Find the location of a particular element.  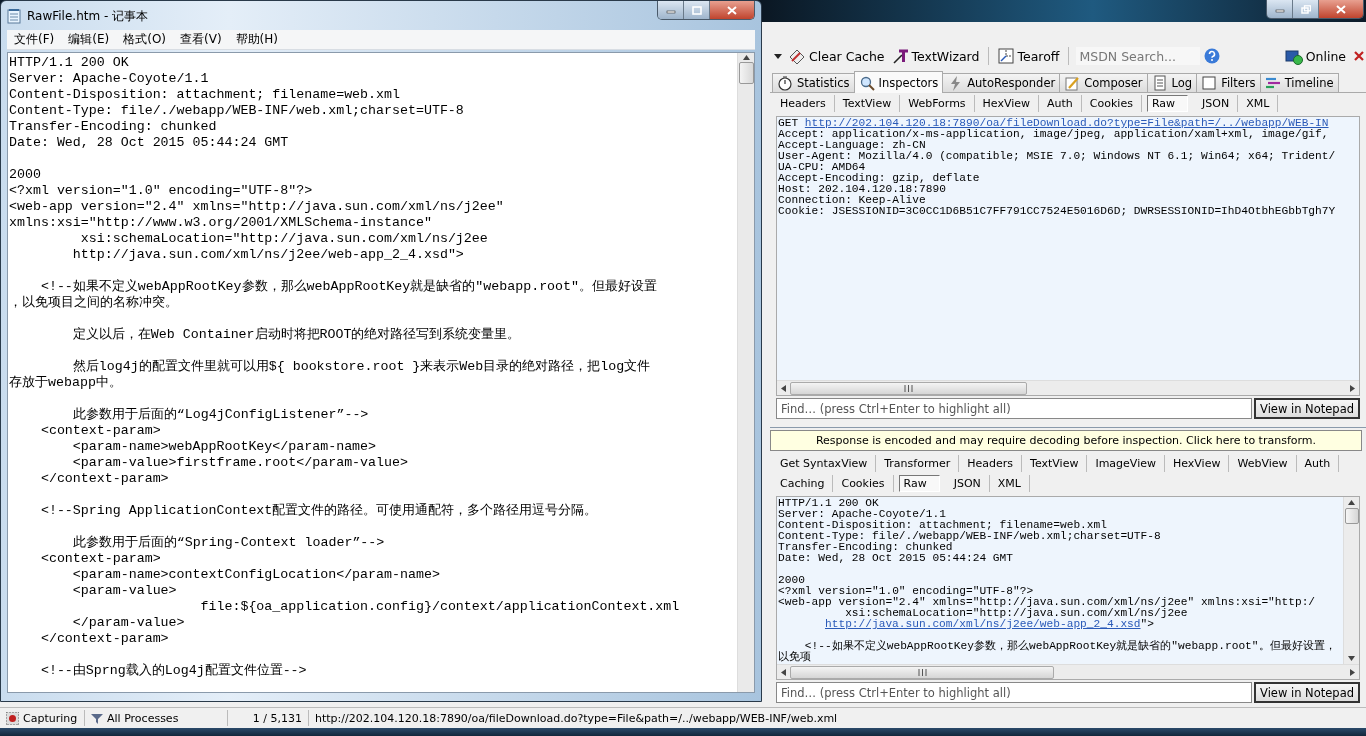

text-line: <!--Spring ApplicationContext配置文件的路径。可使用通配符，多个路径用逗号分隔。 is located at coordinates (319, 511).